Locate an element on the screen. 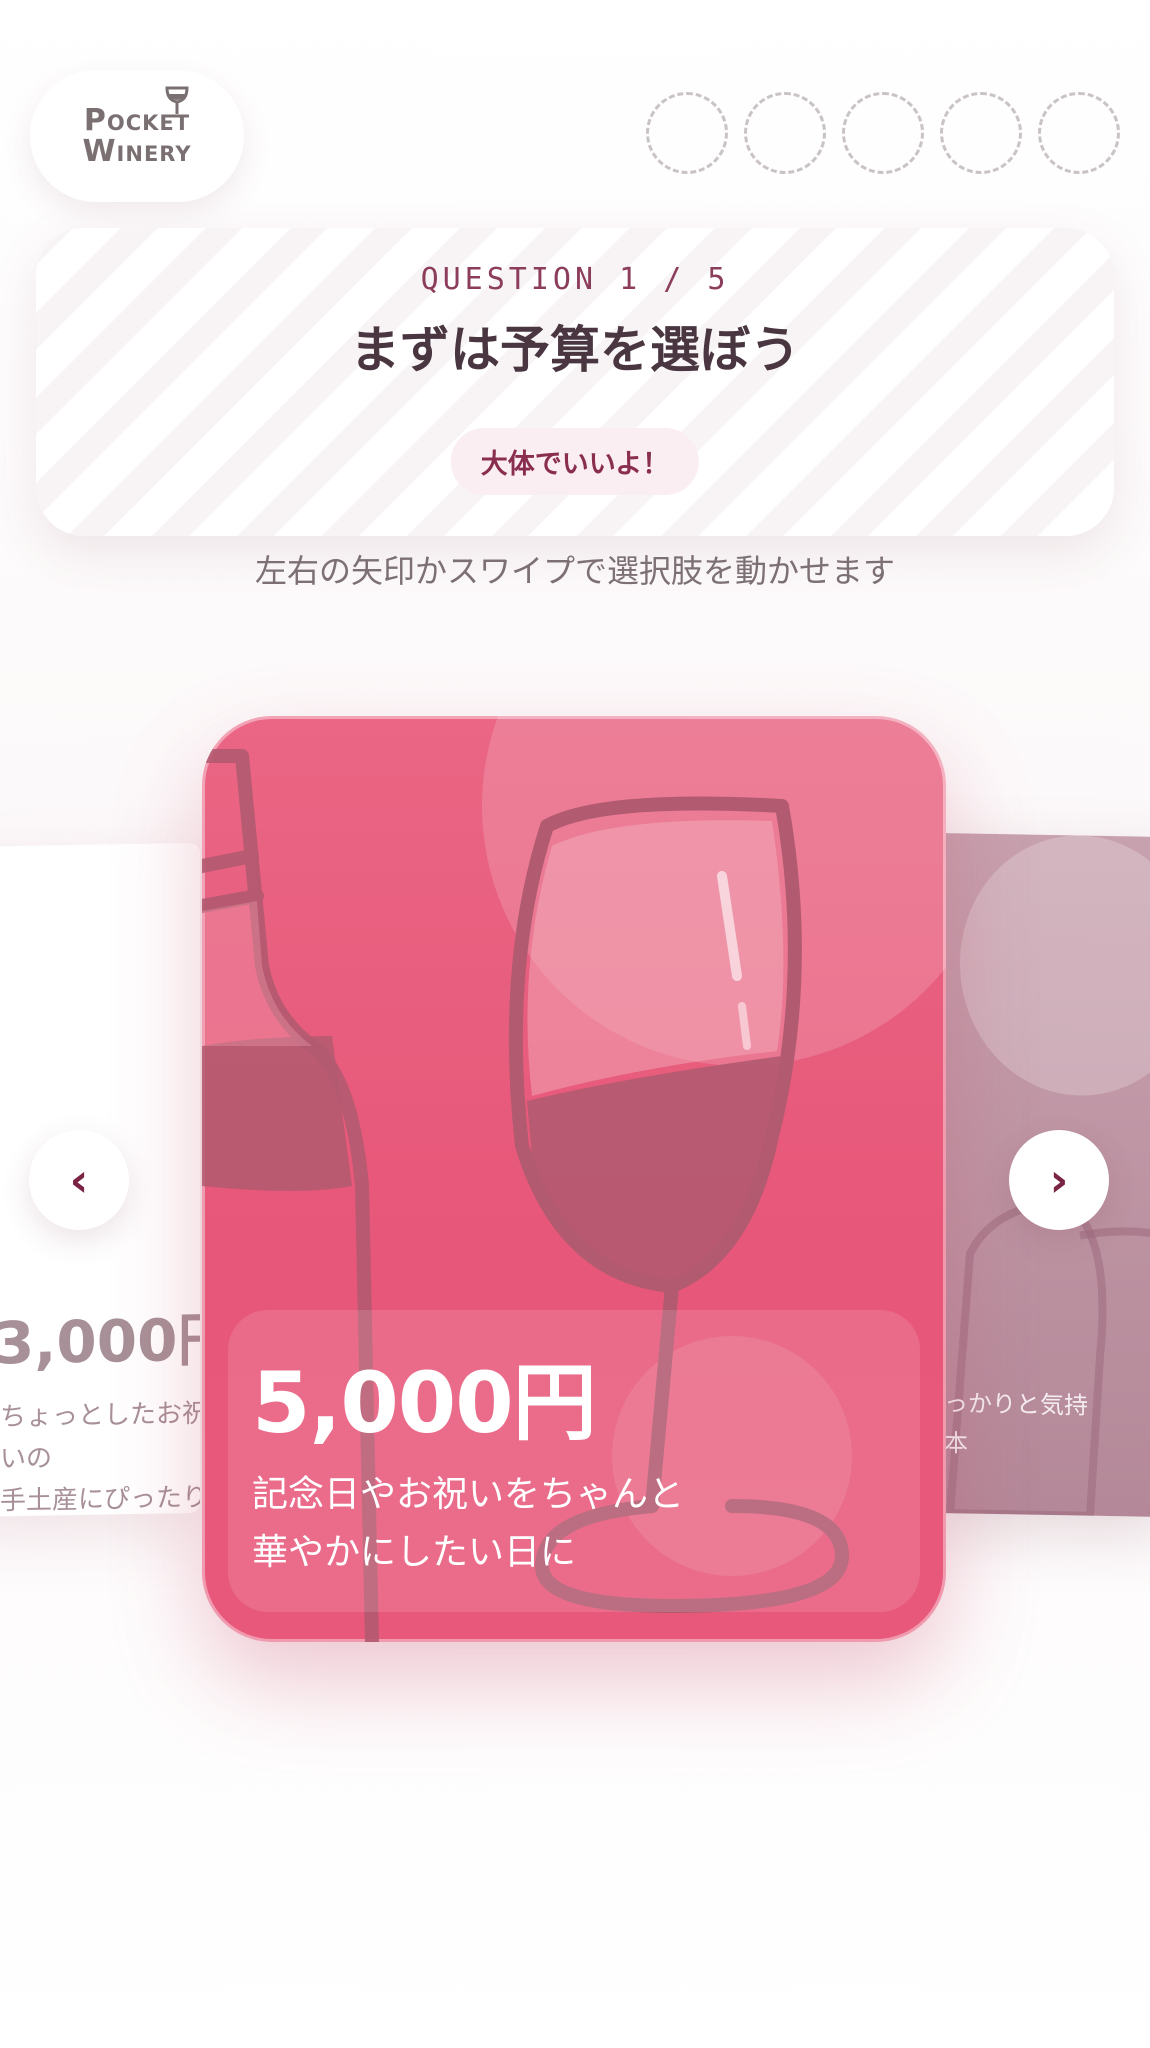 The height and width of the screenshot is (2048, 1150). previous-option-button: ‹ is located at coordinates (79, 1180).